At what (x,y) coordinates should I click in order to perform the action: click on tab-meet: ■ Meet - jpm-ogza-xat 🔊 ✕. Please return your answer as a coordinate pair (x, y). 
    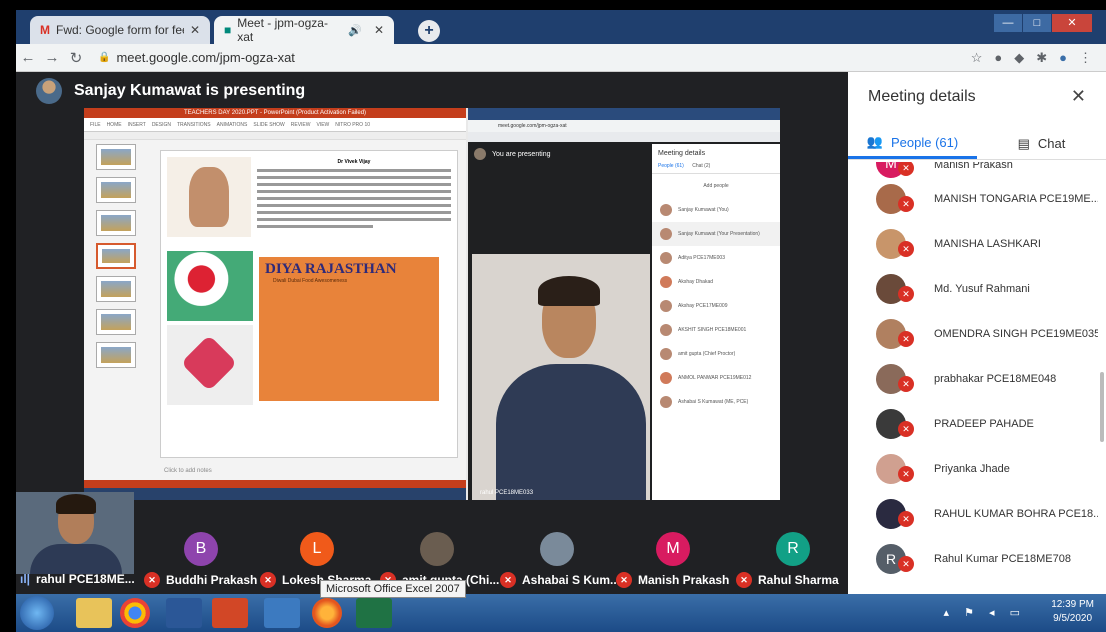
    Looking at the image, I should click on (304, 30).